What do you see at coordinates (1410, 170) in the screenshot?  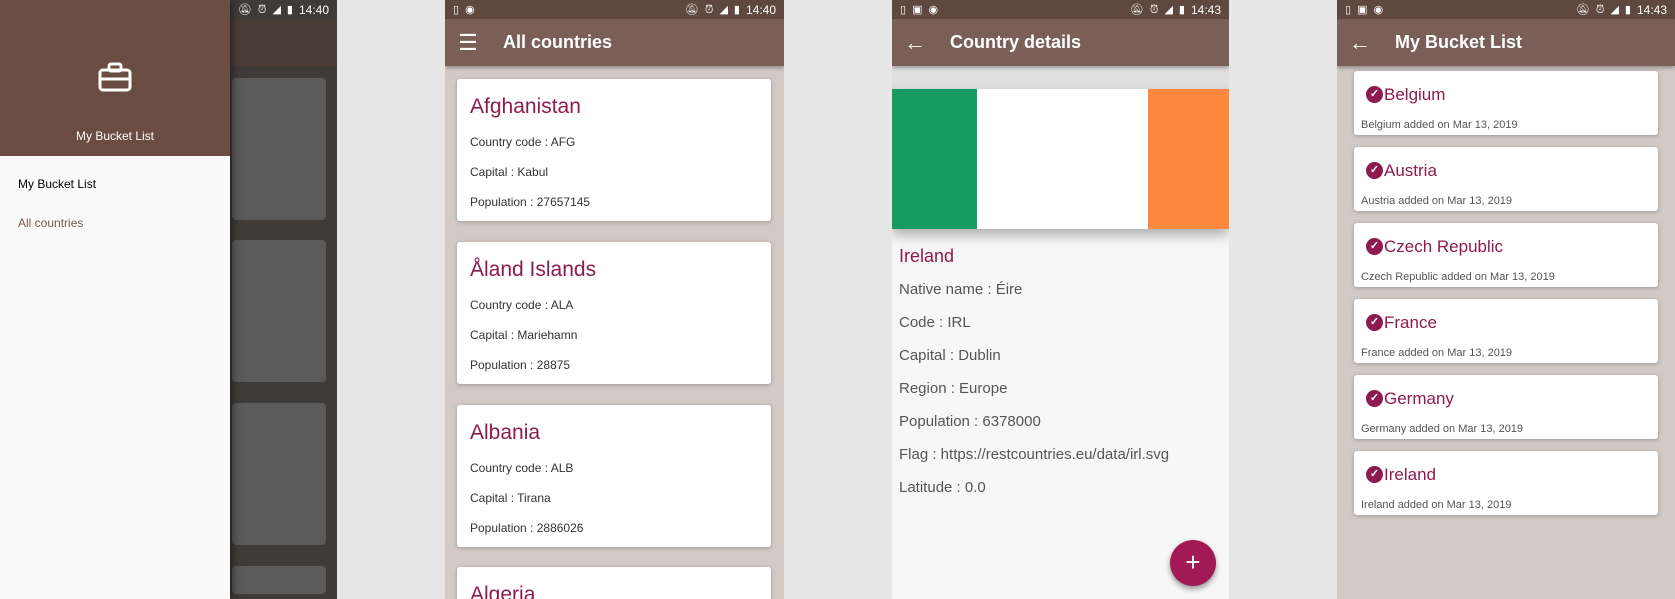 I see `bucket-country-name: Austria` at bounding box center [1410, 170].